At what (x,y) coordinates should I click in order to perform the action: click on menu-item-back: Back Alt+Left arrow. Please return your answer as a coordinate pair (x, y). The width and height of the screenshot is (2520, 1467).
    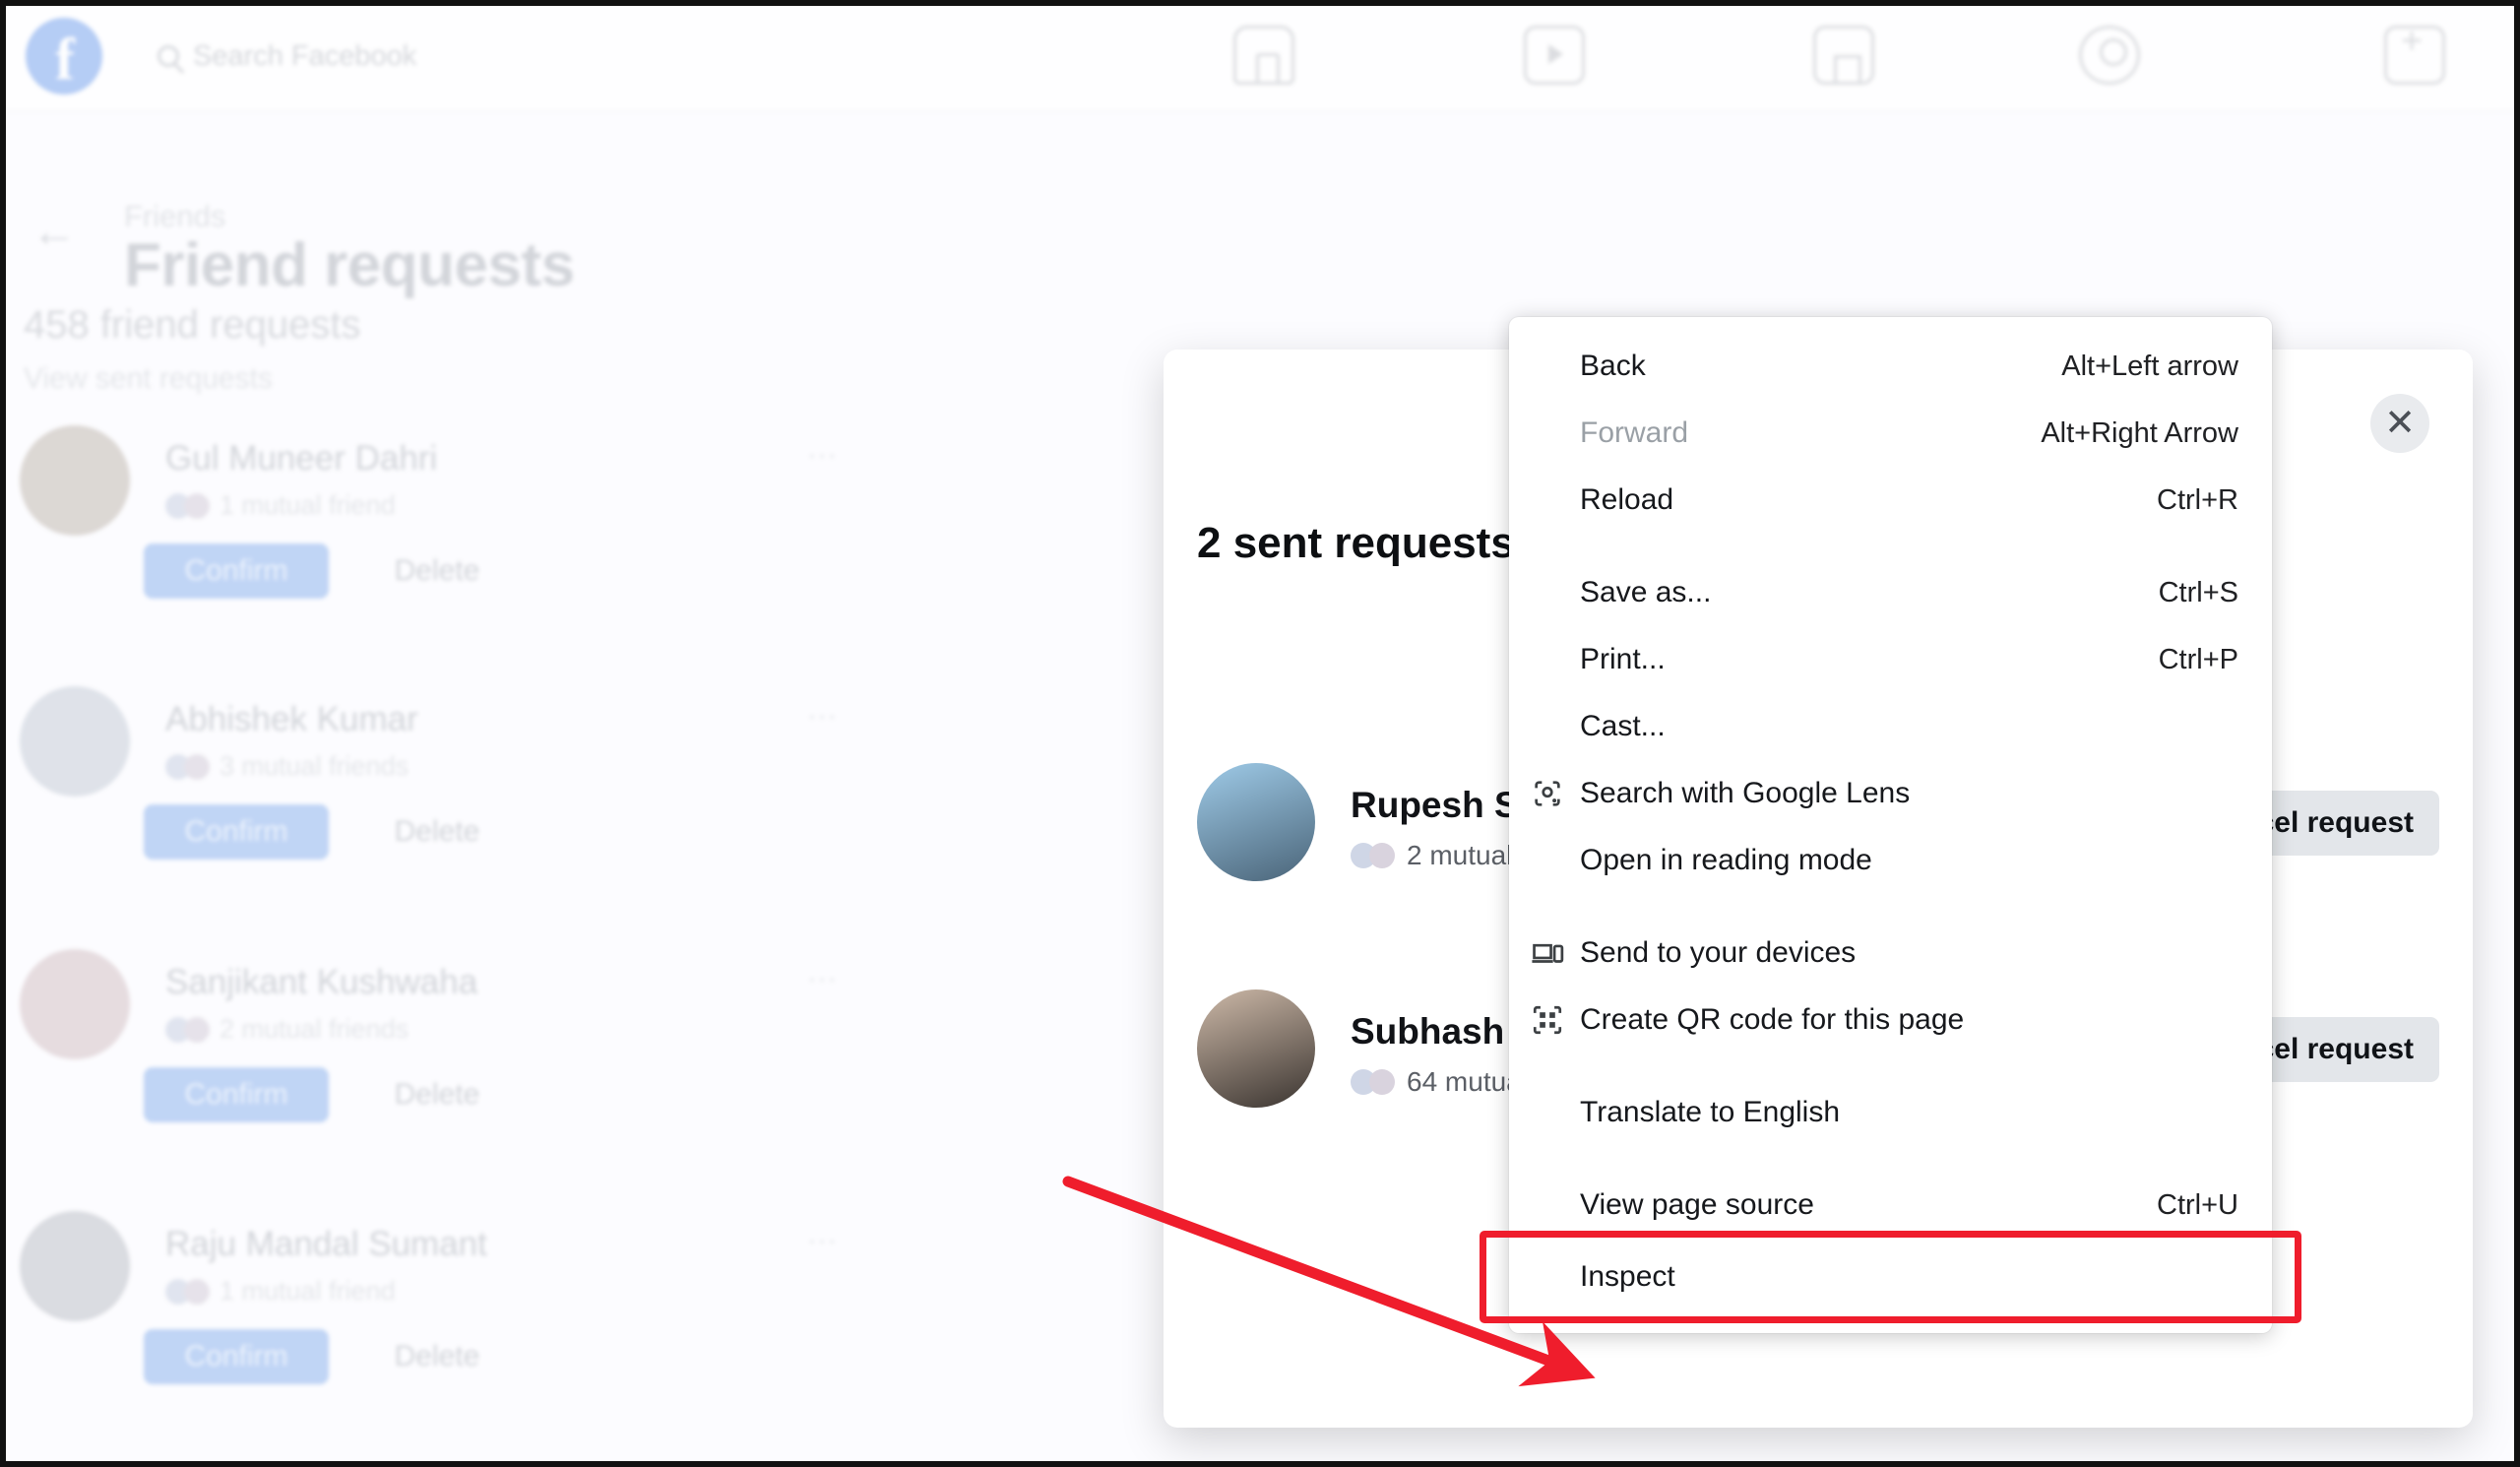
    Looking at the image, I should click on (1890, 366).